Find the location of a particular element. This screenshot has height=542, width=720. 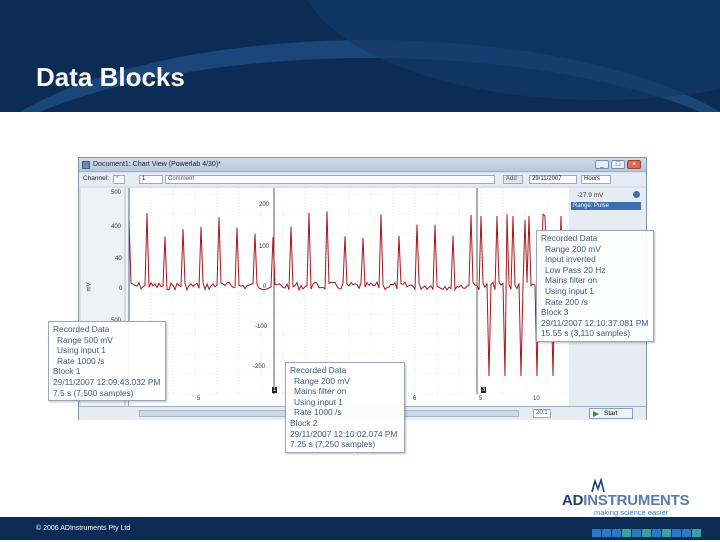

y-tick: -200 is located at coordinates (259, 367).